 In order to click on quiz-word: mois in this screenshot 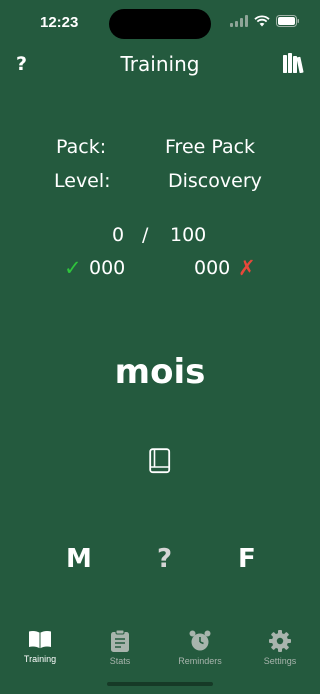, I will do `click(160, 372)`.